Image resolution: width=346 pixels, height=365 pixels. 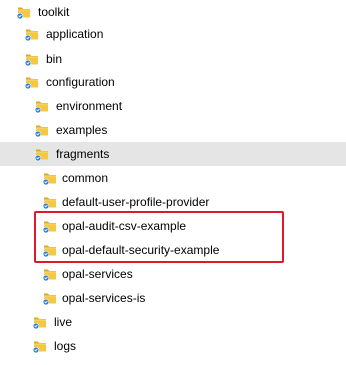 What do you see at coordinates (124, 226) in the screenshot?
I see `tree-item-label: opal-audit-csv-example` at bounding box center [124, 226].